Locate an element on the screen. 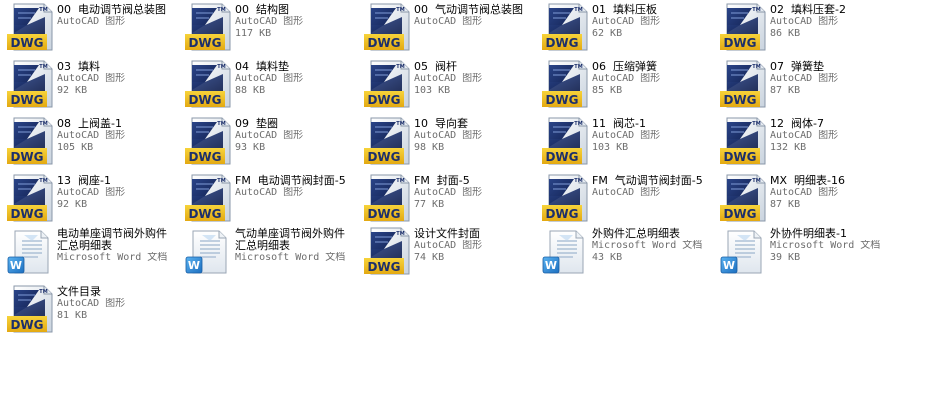  file-tile: TM DWG 设计文件封面 AutoCAD 图形 74 KB is located at coordinates (445, 251).